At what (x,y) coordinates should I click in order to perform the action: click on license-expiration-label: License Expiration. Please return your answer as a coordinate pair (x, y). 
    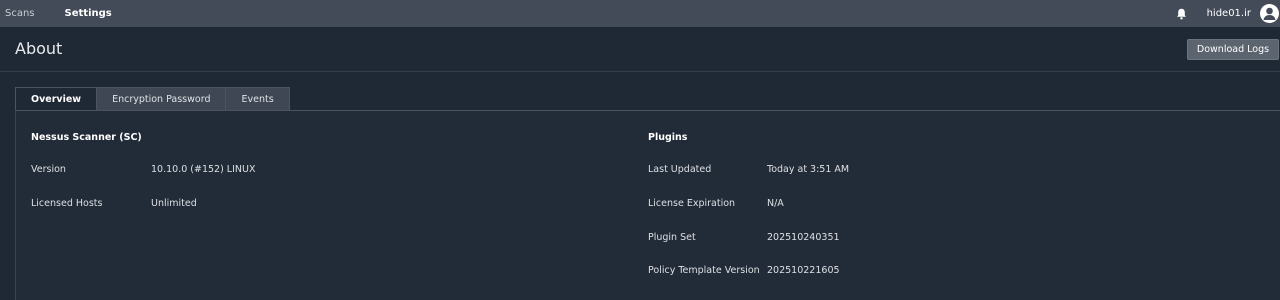
    Looking at the image, I should click on (692, 203).